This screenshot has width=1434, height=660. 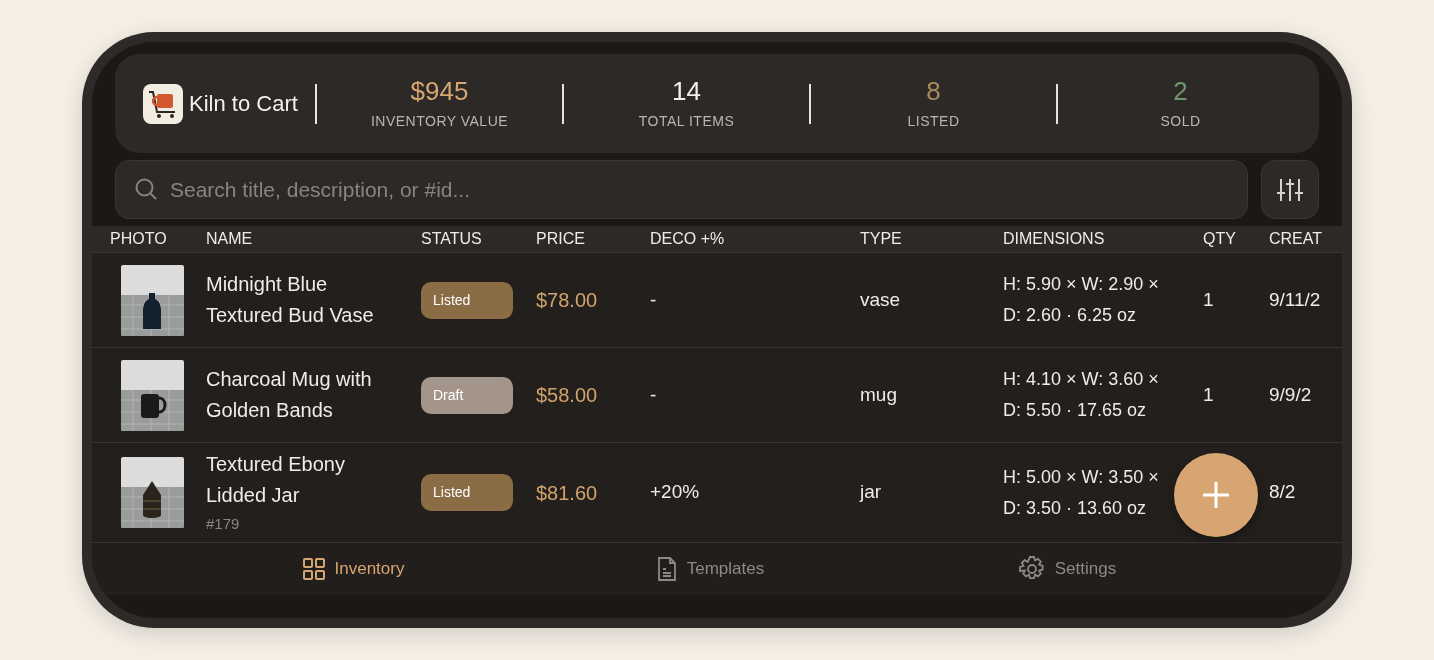 I want to click on dimensions-text: H: 5.90 × W: 2.90 × D: 2.60 · 6.25 oz, so click(x=1081, y=300).